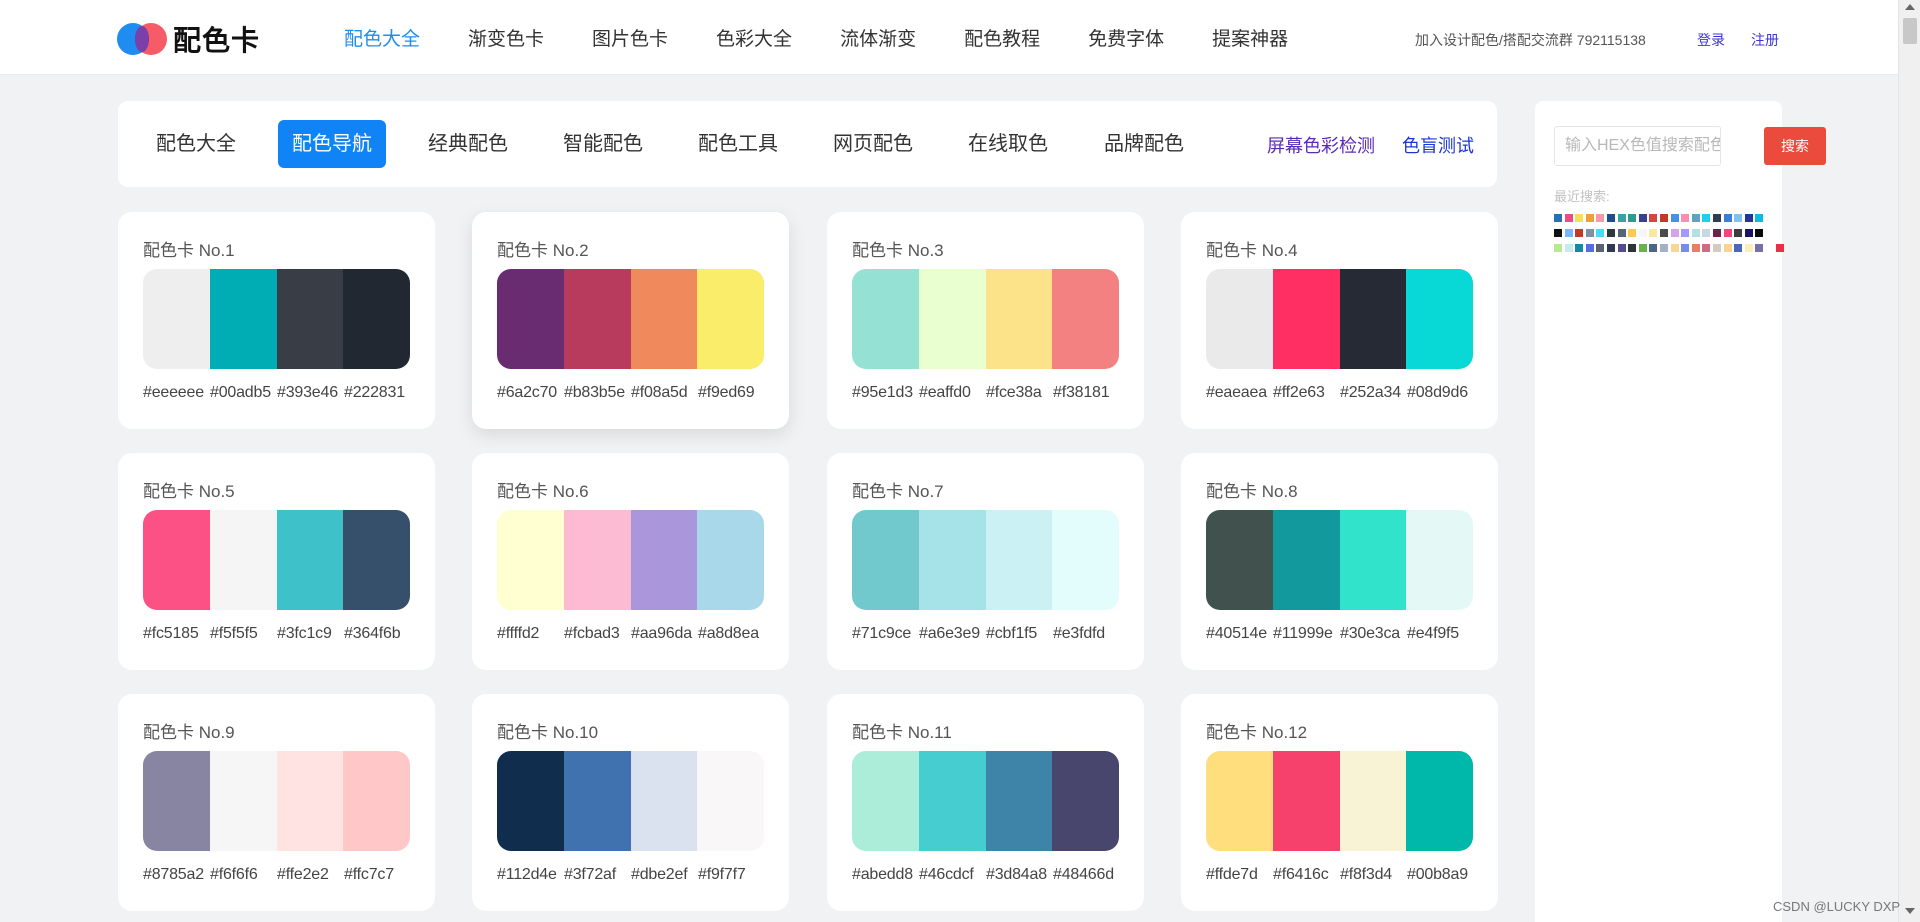 This screenshot has width=1920, height=922. Describe the element at coordinates (176, 393) in the screenshot. I see `hex-code: #eeeeee` at that location.